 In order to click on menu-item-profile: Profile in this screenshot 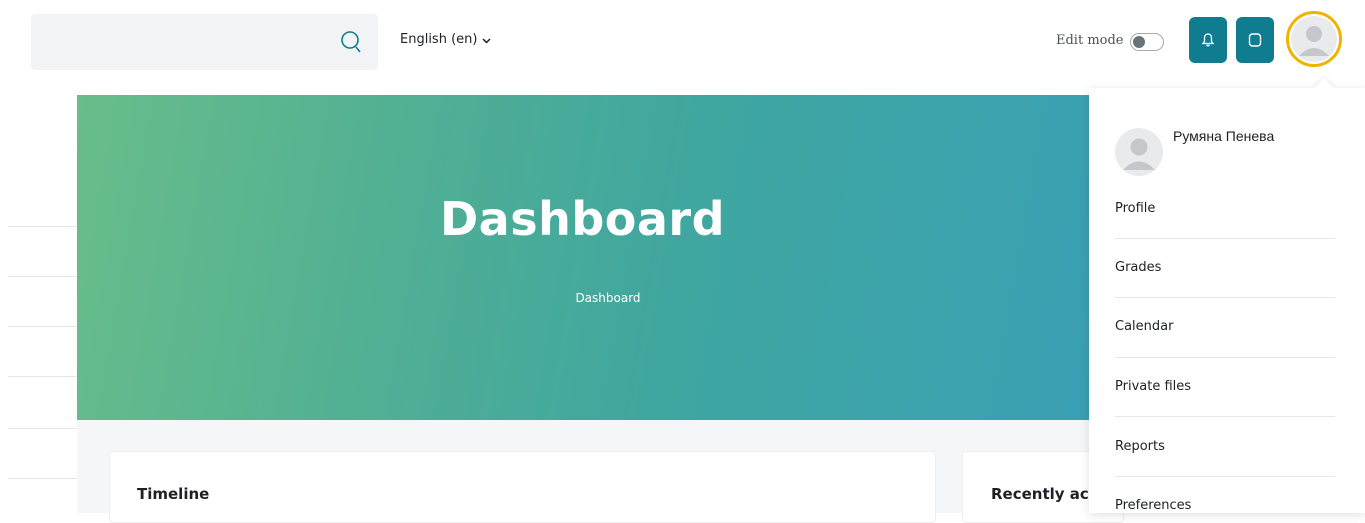, I will do `click(1225, 208)`.